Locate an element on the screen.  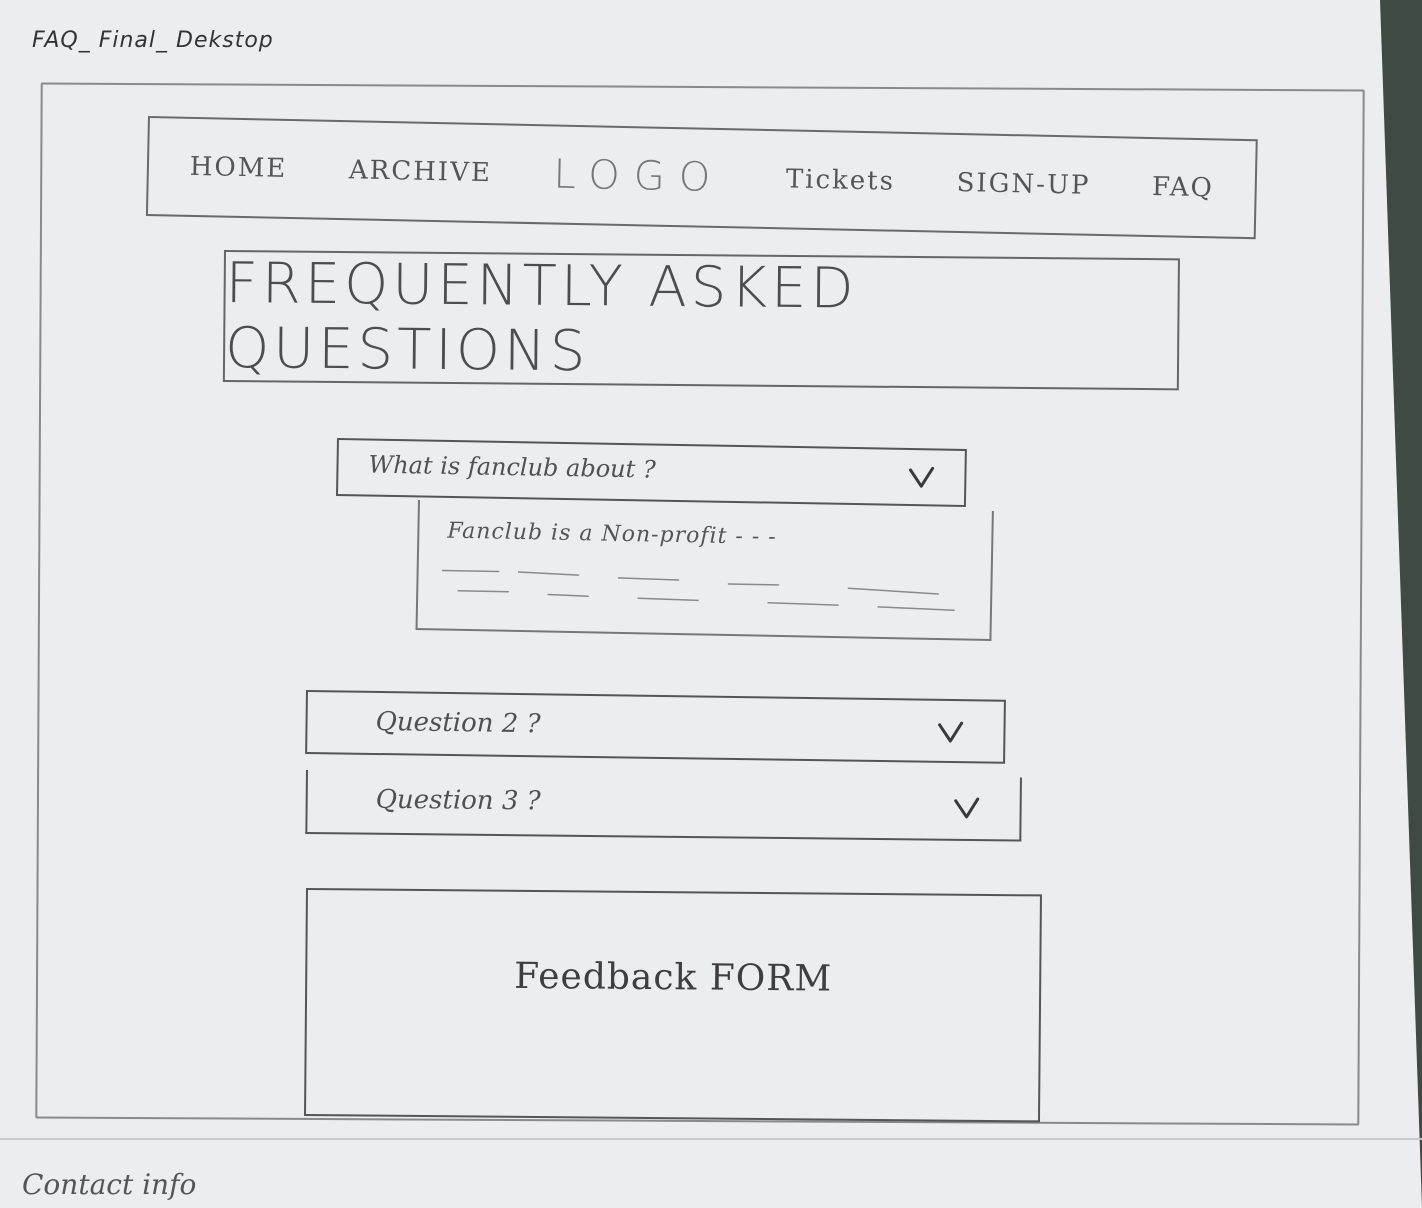
site-logo: LOGO is located at coordinates (639, 177).